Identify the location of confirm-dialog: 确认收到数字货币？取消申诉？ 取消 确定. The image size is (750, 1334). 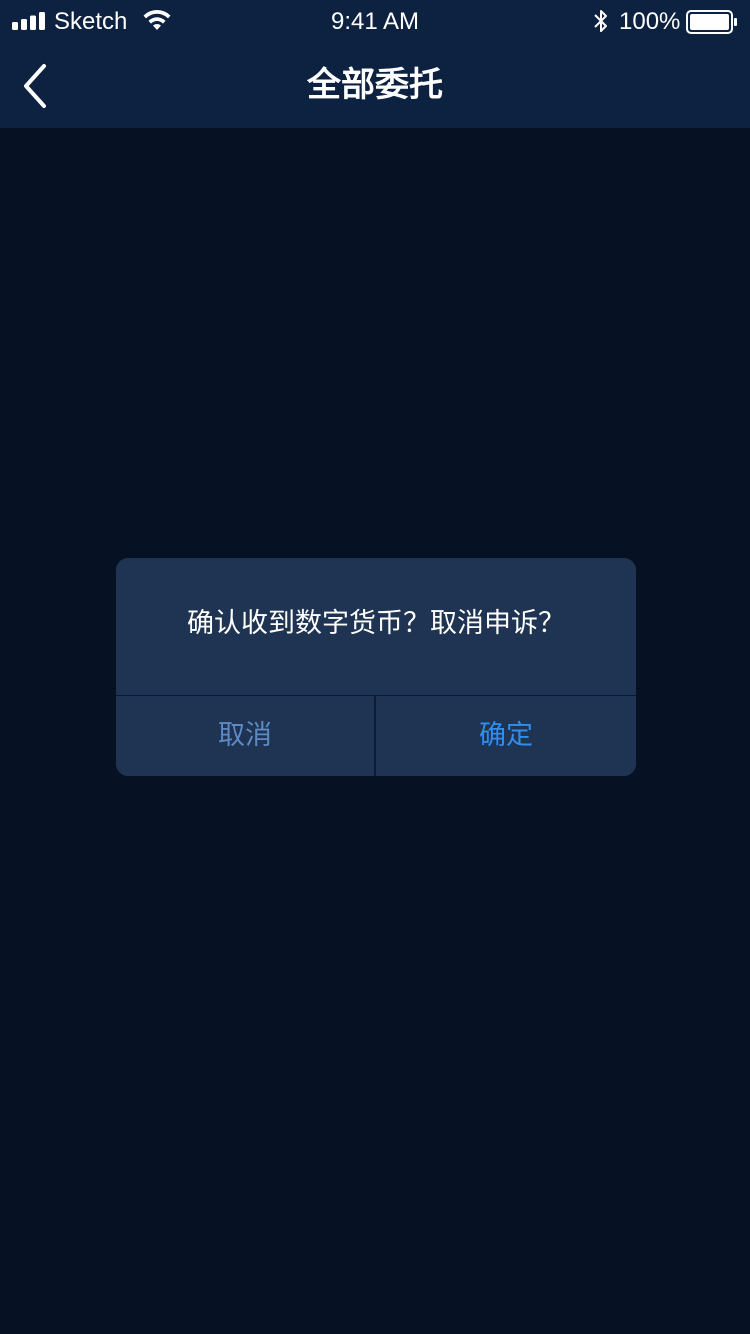
(376, 667).